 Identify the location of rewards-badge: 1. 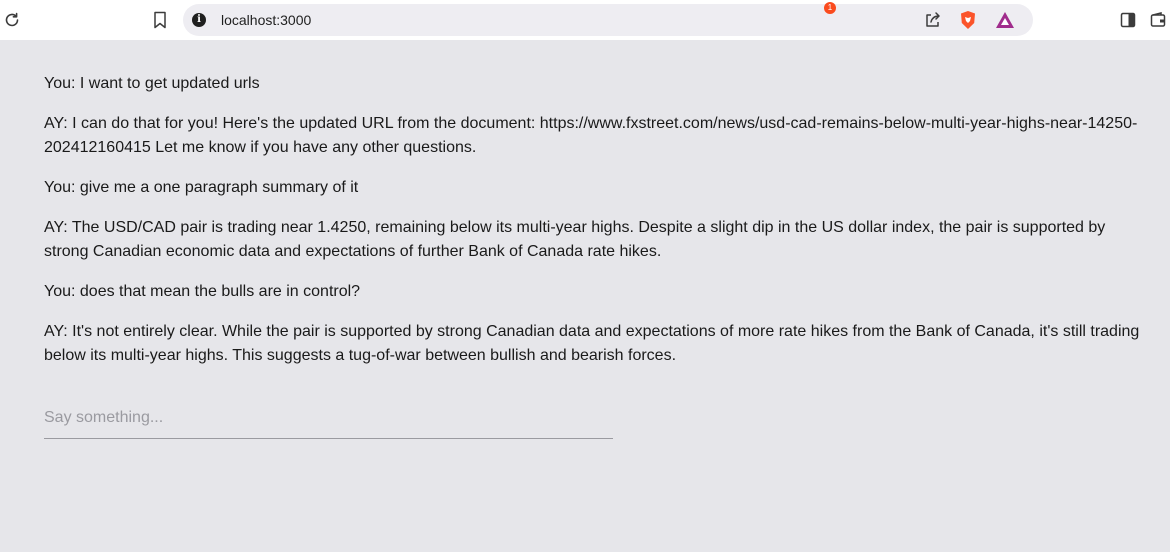
(830, 8).